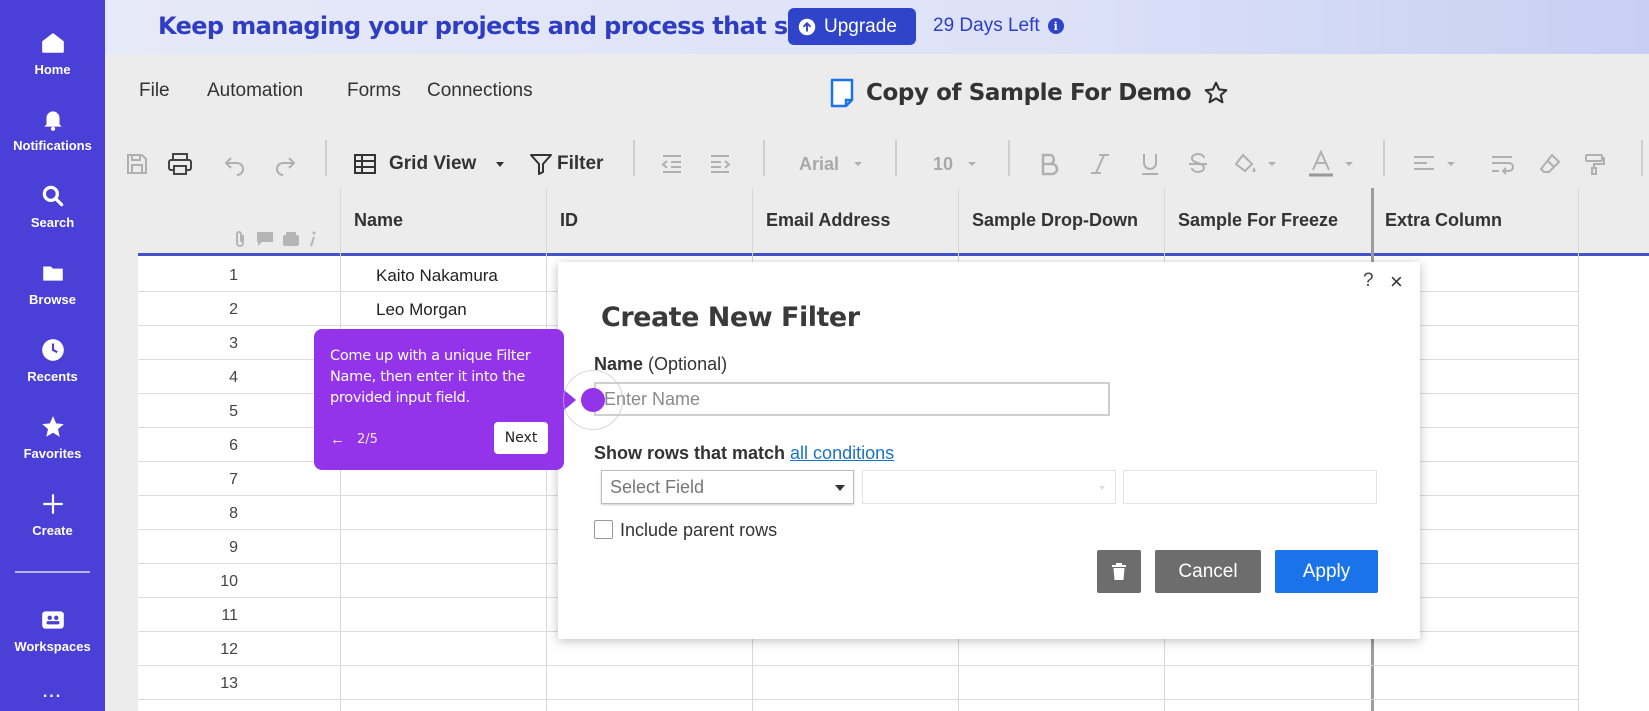 The width and height of the screenshot is (1649, 711). Describe the element at coordinates (1208, 571) in the screenshot. I see `cancel-button: Cancel` at that location.